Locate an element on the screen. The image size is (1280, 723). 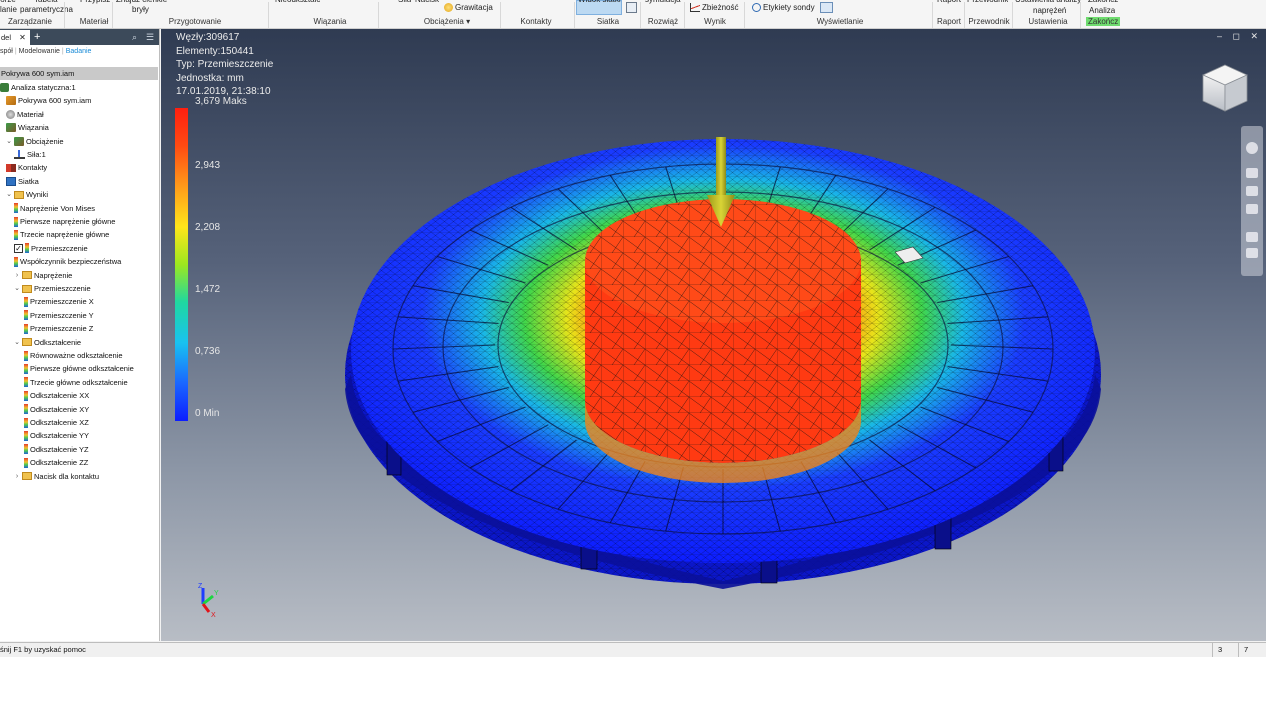
menu-icon: ☰ is located at coordinates (150, 37).